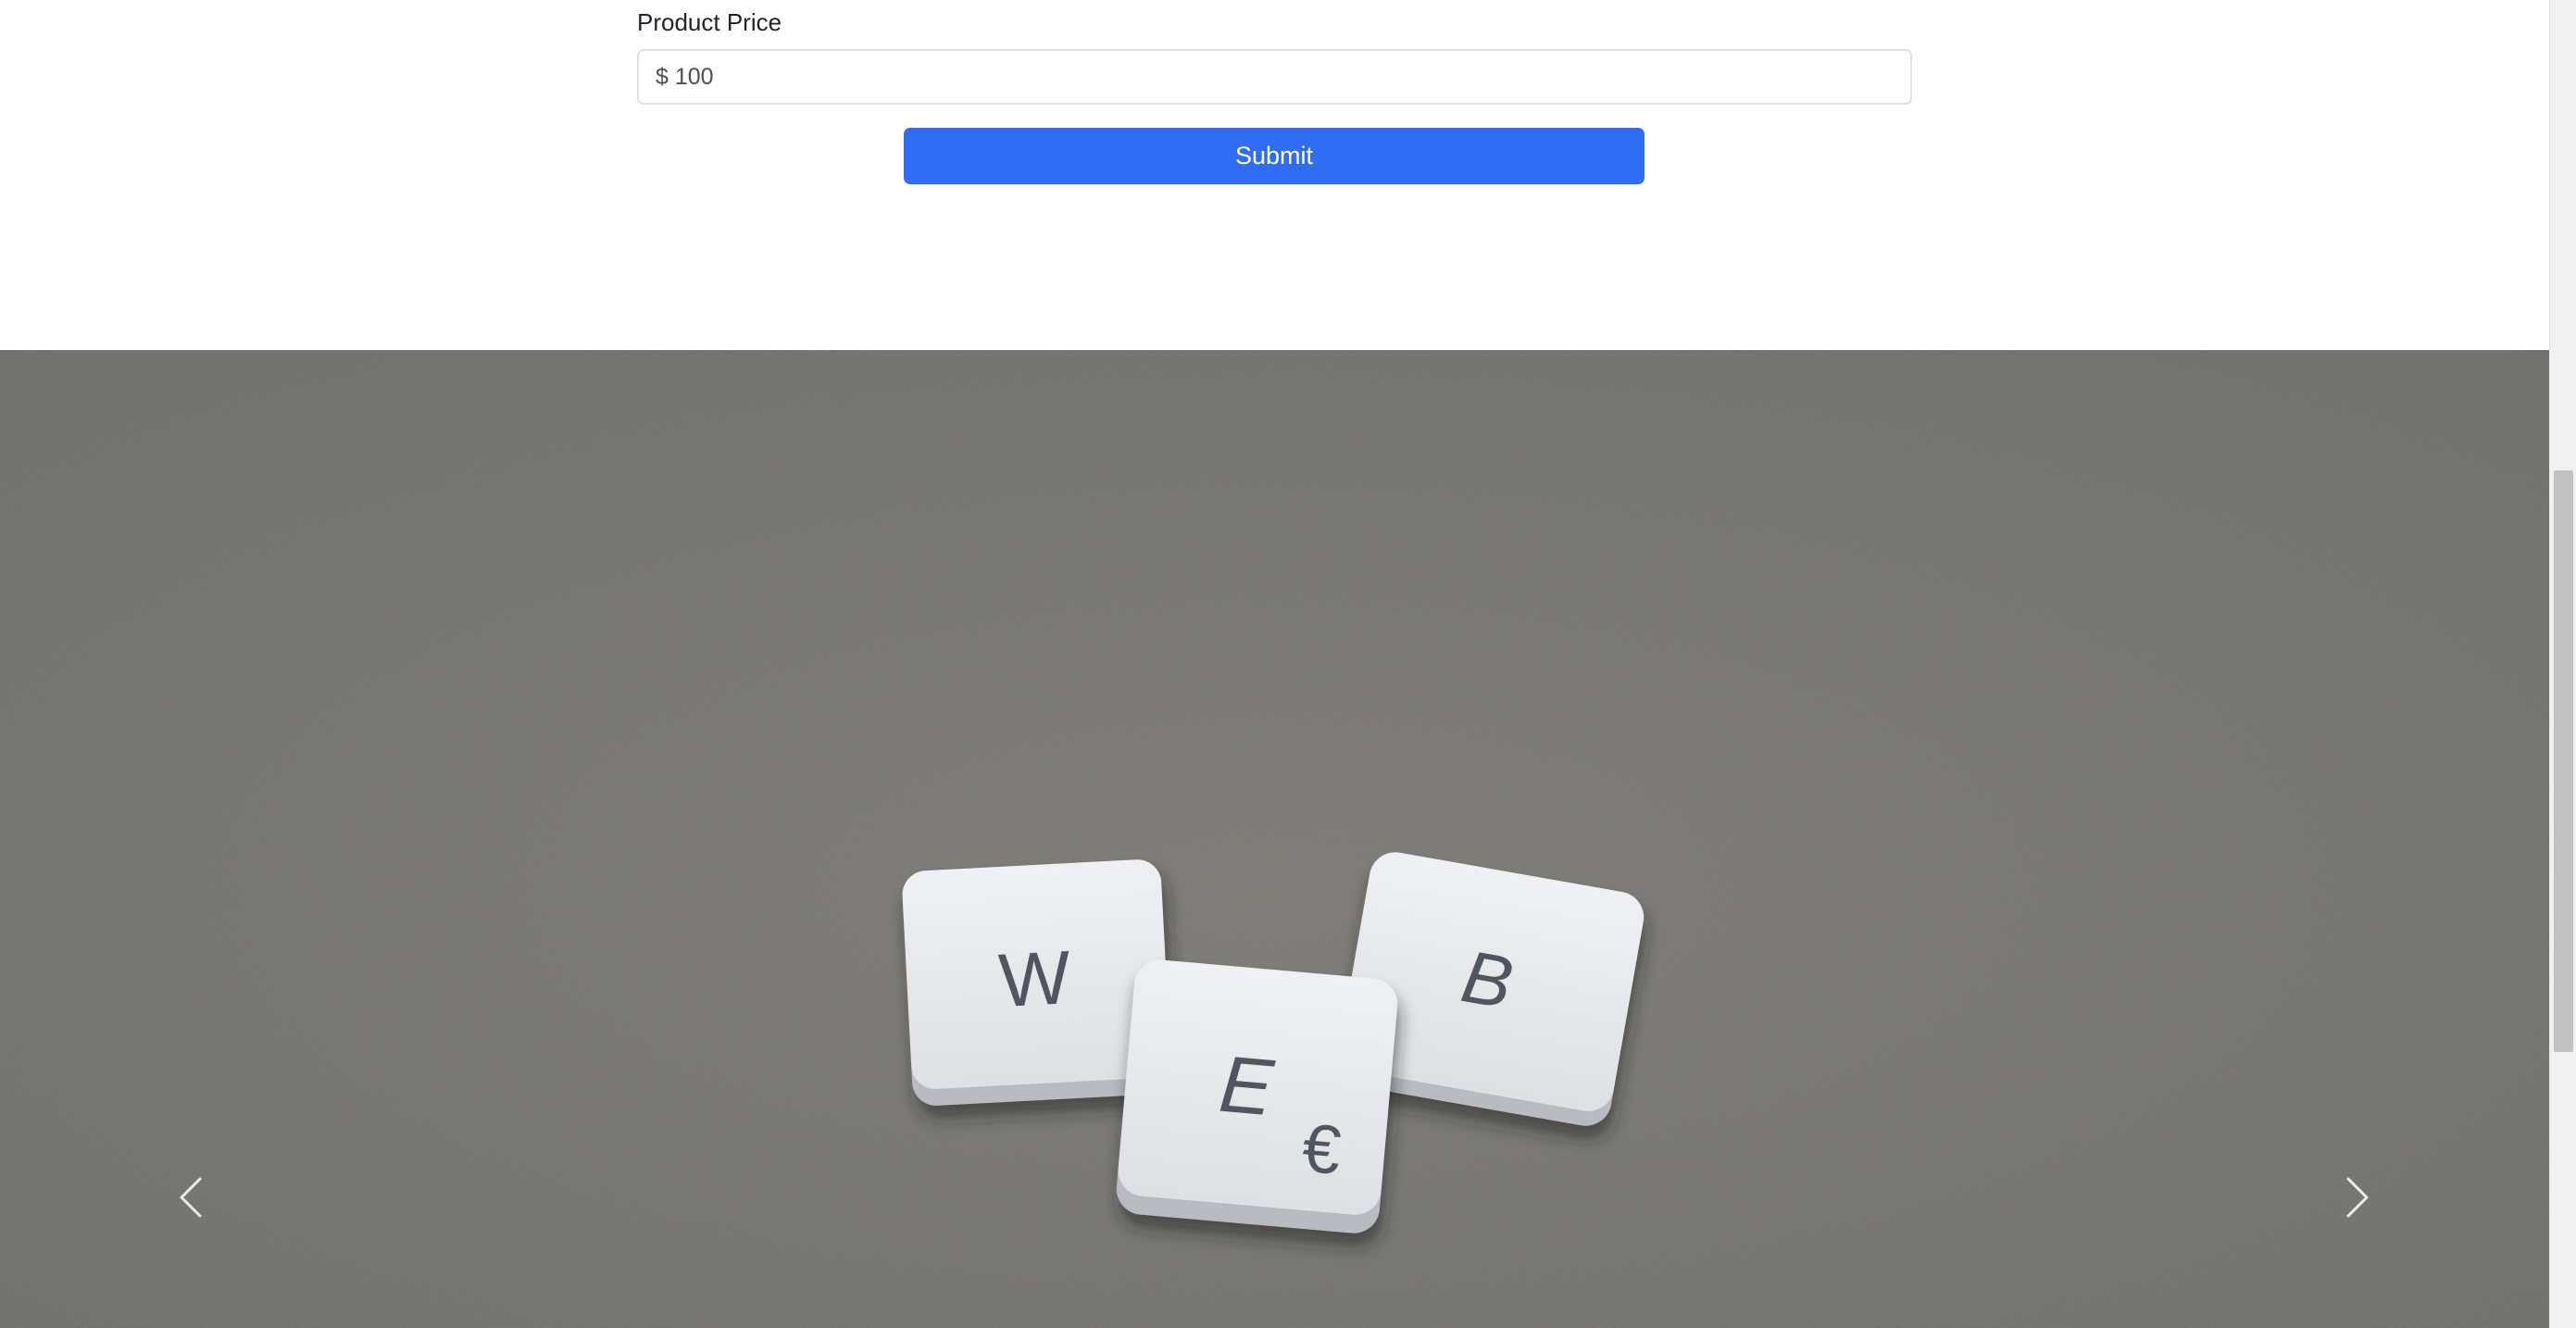 The height and width of the screenshot is (1328, 2576). I want to click on vertical-scrollbar, so click(2562, 664).